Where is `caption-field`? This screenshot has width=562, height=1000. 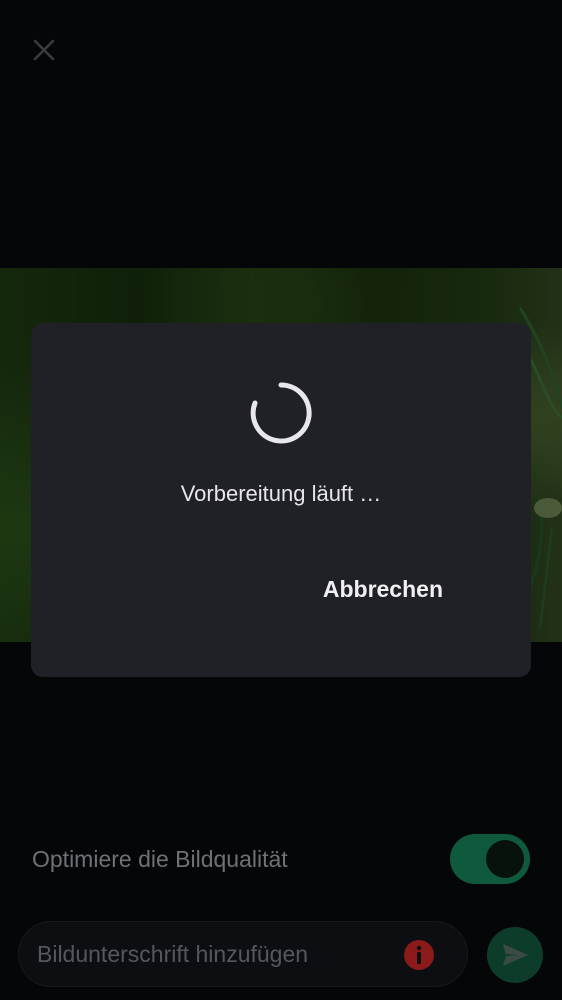
caption-field is located at coordinates (243, 954).